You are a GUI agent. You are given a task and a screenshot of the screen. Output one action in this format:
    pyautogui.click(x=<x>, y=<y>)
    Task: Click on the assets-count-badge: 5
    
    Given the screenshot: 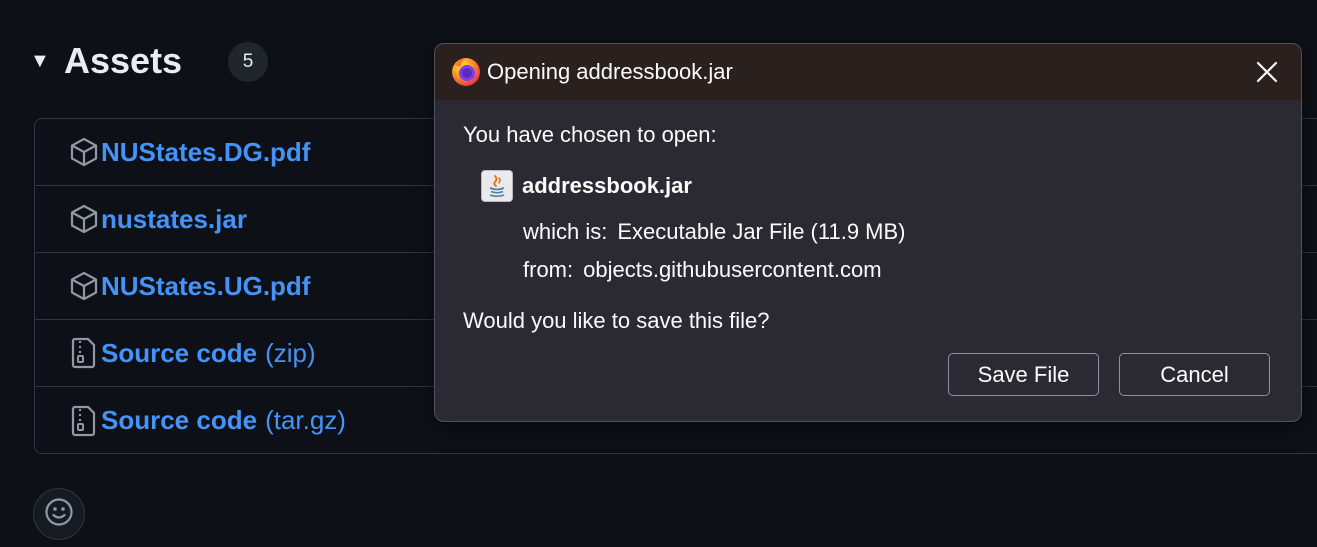 What is the action you would take?
    pyautogui.click(x=248, y=62)
    